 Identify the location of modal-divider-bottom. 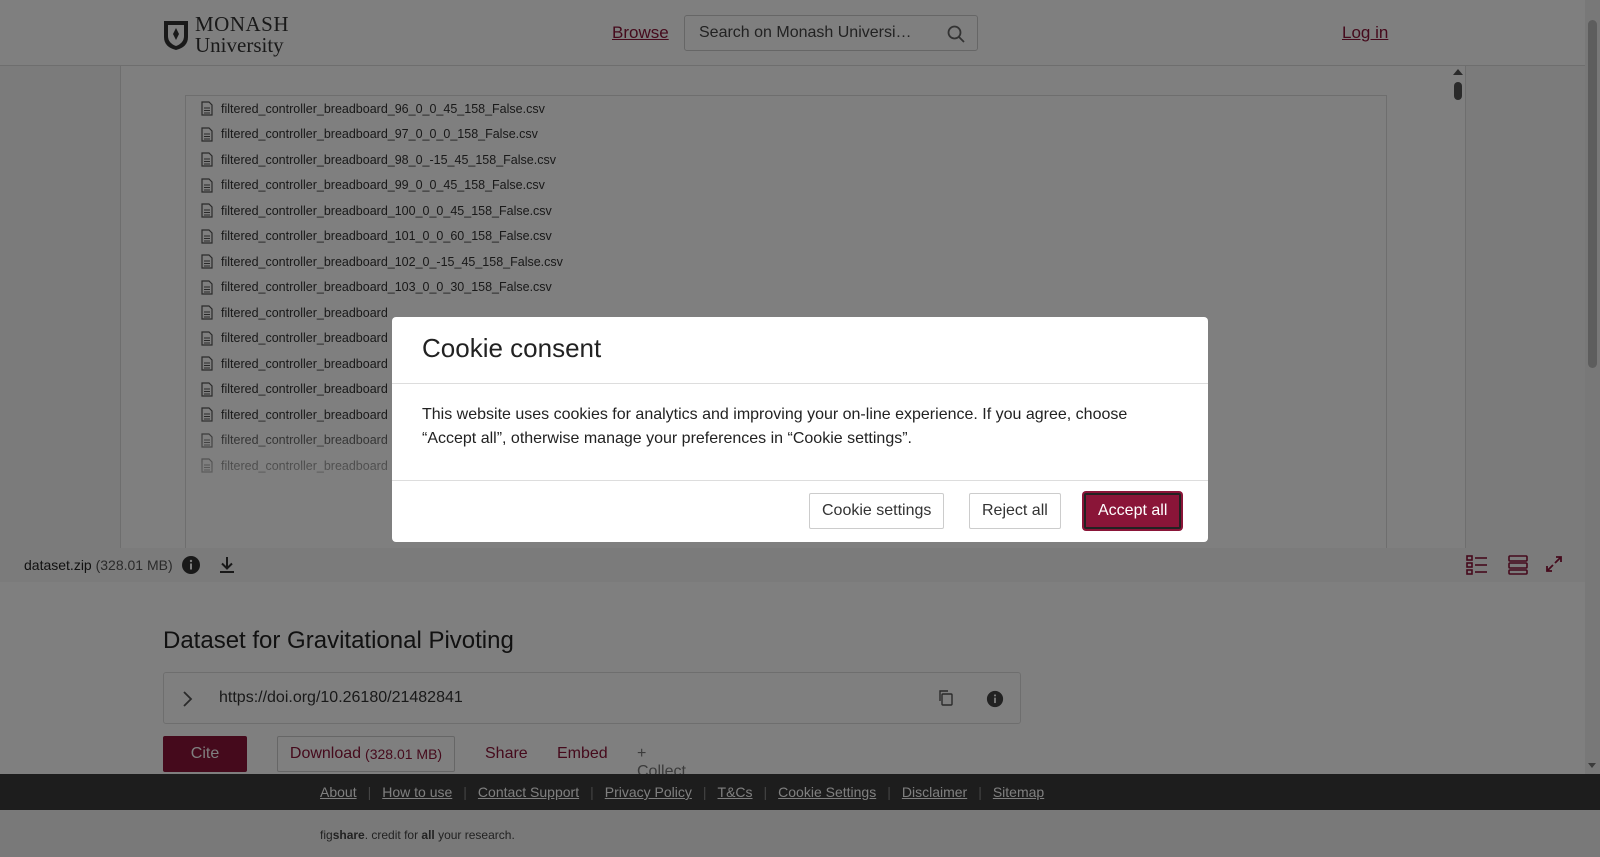
(800, 480).